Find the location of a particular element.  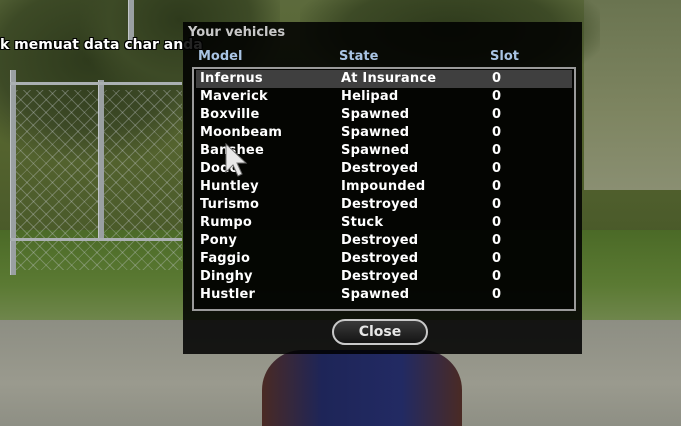

chat-message: k memuat data char anda is located at coordinates (101, 45).